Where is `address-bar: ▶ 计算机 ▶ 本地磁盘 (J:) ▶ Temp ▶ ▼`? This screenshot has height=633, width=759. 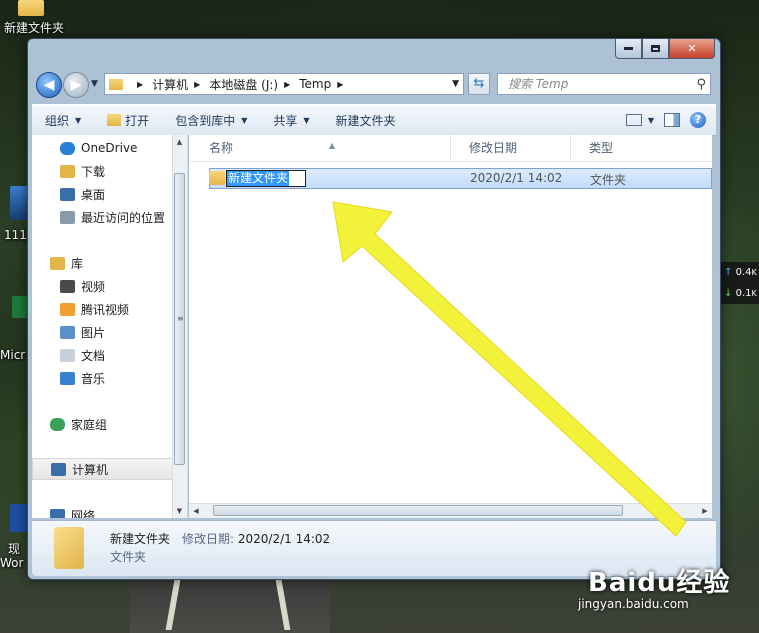 address-bar: ▶ 计算机 ▶ 本地磁盘 (J:) ▶ Temp ▶ ▼ is located at coordinates (284, 84).